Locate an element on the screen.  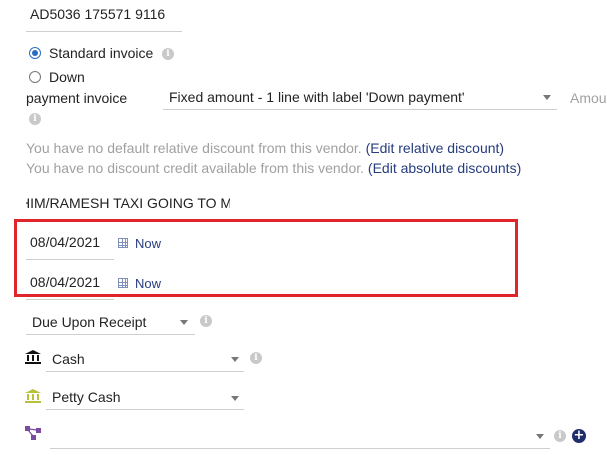
project-icon is located at coordinates (33, 433).